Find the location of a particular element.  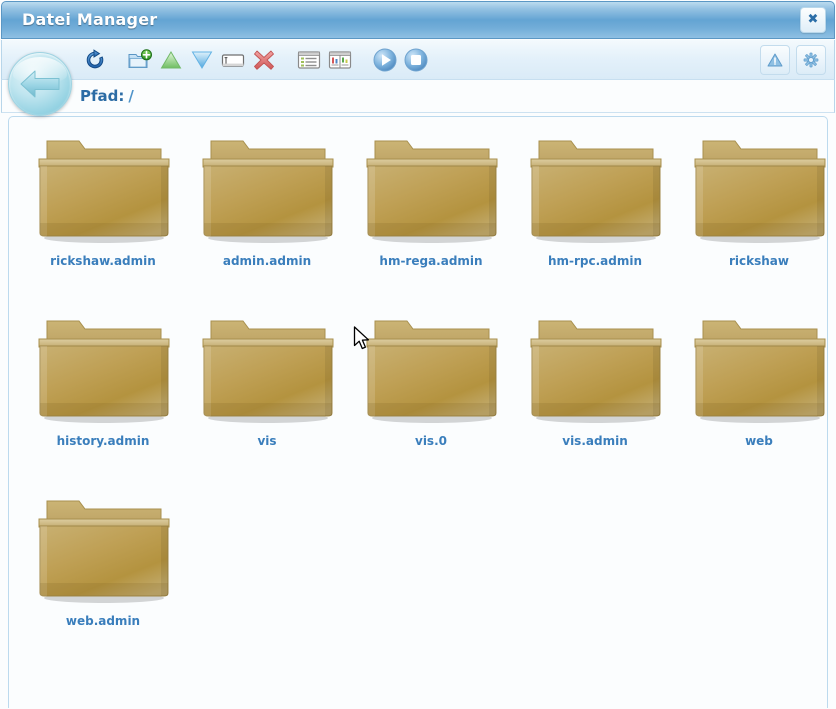

red-x-icon is located at coordinates (264, 60).